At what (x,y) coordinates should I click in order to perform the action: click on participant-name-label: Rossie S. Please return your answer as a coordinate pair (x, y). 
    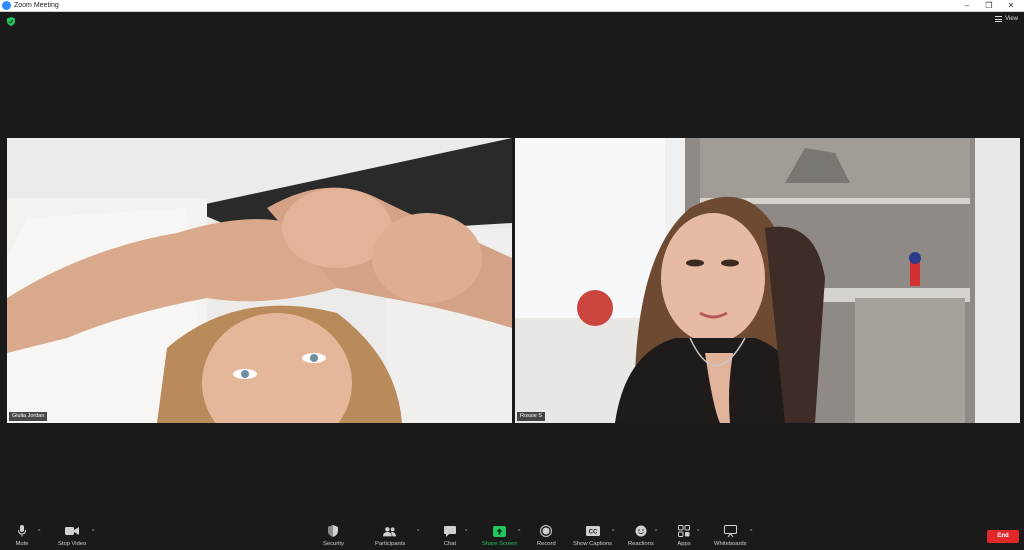
    Looking at the image, I should click on (531, 416).